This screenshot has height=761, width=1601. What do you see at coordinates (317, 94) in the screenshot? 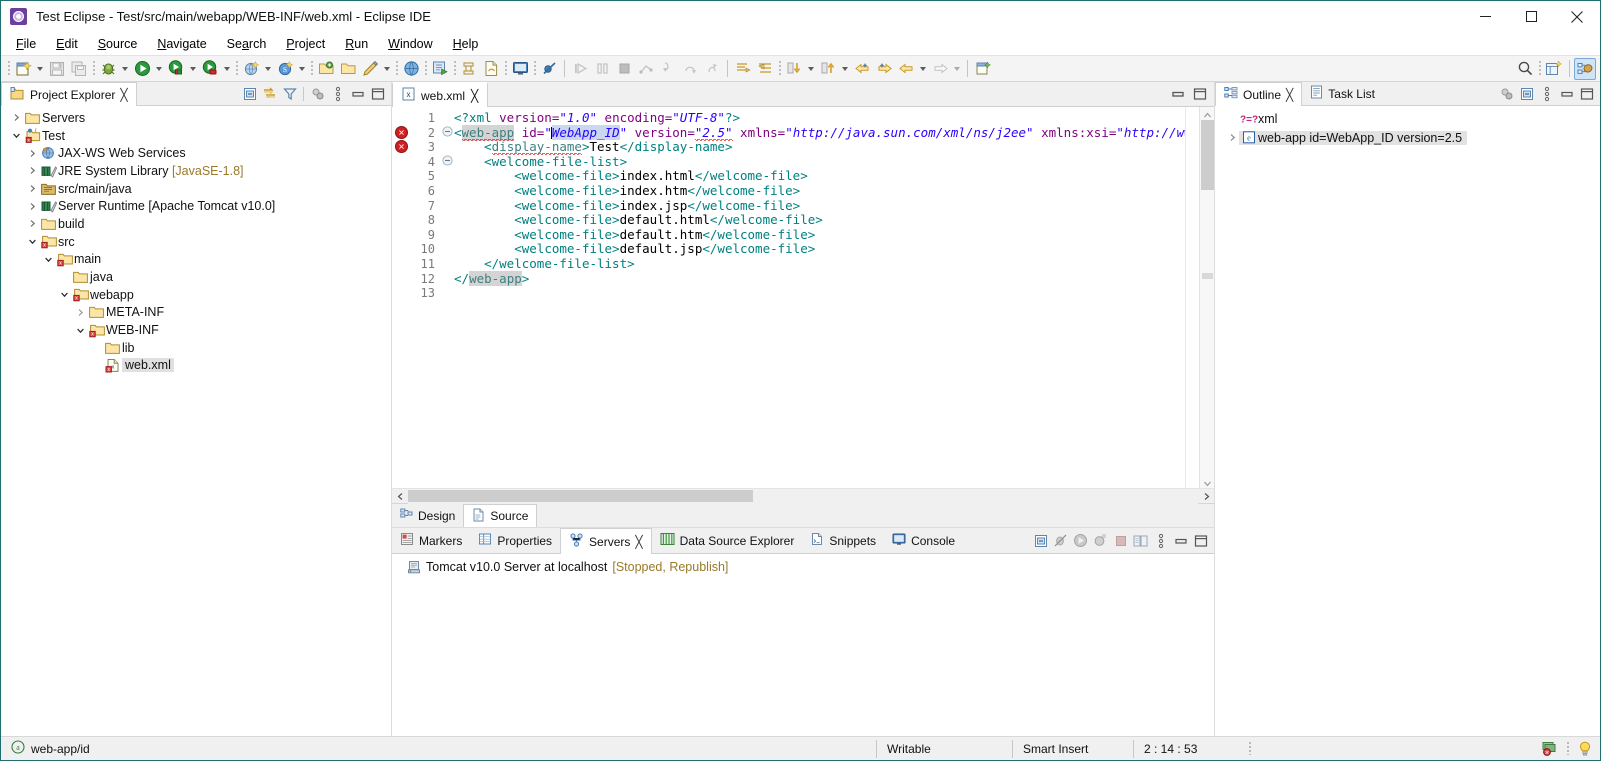
I see `focus-icon` at bounding box center [317, 94].